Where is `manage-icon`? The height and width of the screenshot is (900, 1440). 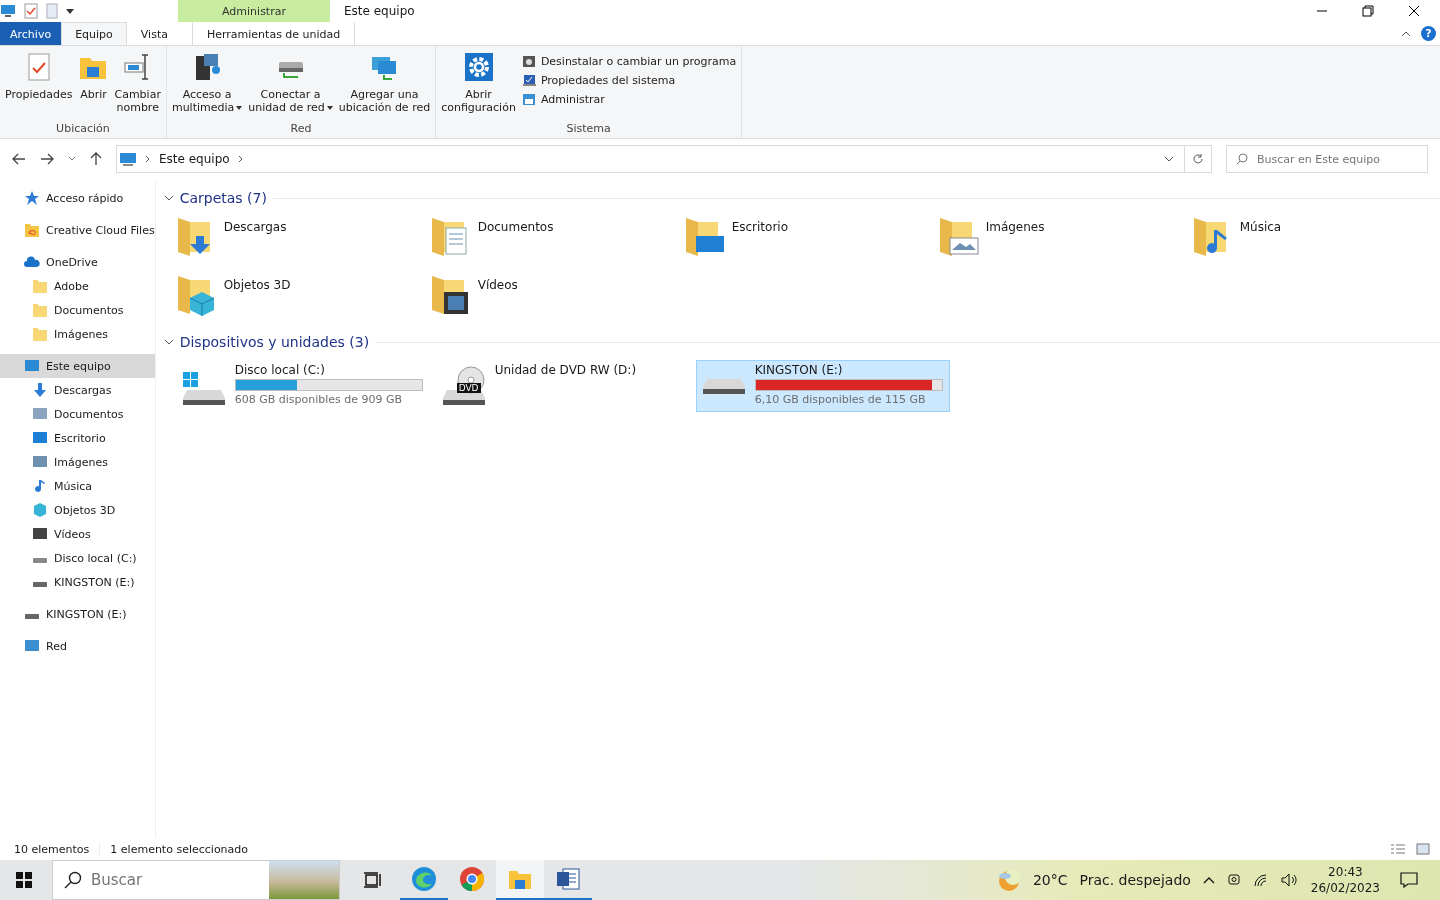
manage-icon is located at coordinates (528, 99).